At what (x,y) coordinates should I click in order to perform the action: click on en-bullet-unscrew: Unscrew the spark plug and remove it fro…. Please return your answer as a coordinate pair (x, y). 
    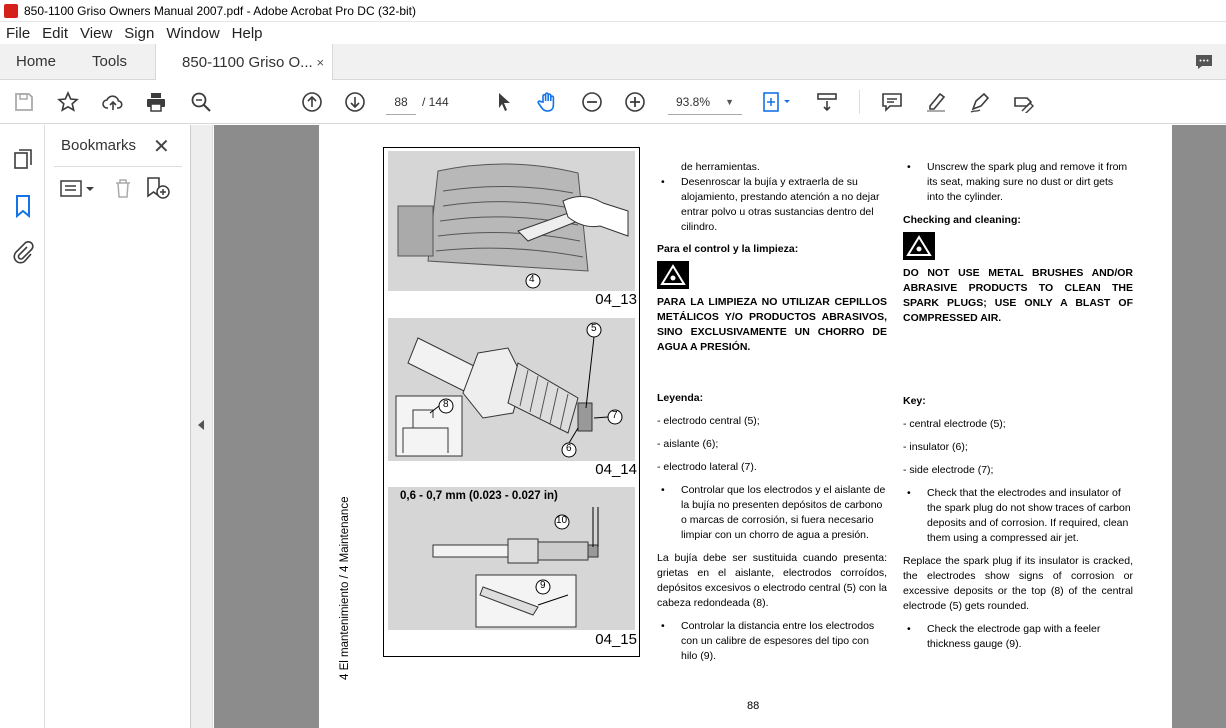
    Looking at the image, I should click on (1018, 182).